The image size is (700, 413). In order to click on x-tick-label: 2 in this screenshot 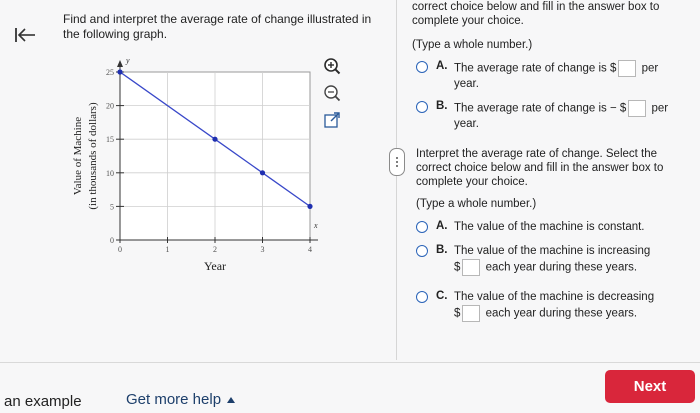, I will do `click(215, 249)`.